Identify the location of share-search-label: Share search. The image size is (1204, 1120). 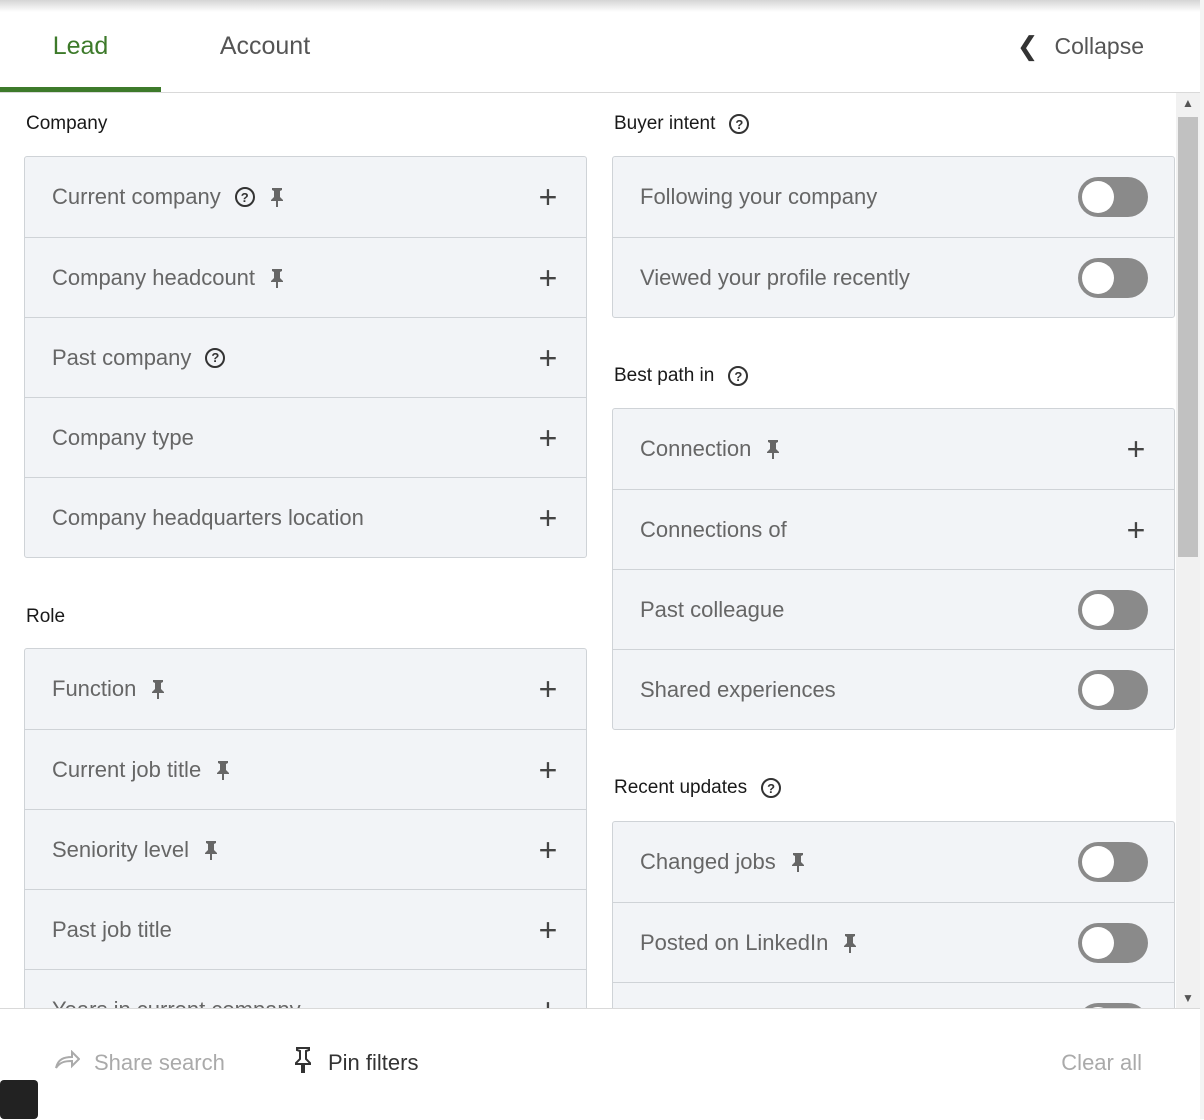
(159, 1062).